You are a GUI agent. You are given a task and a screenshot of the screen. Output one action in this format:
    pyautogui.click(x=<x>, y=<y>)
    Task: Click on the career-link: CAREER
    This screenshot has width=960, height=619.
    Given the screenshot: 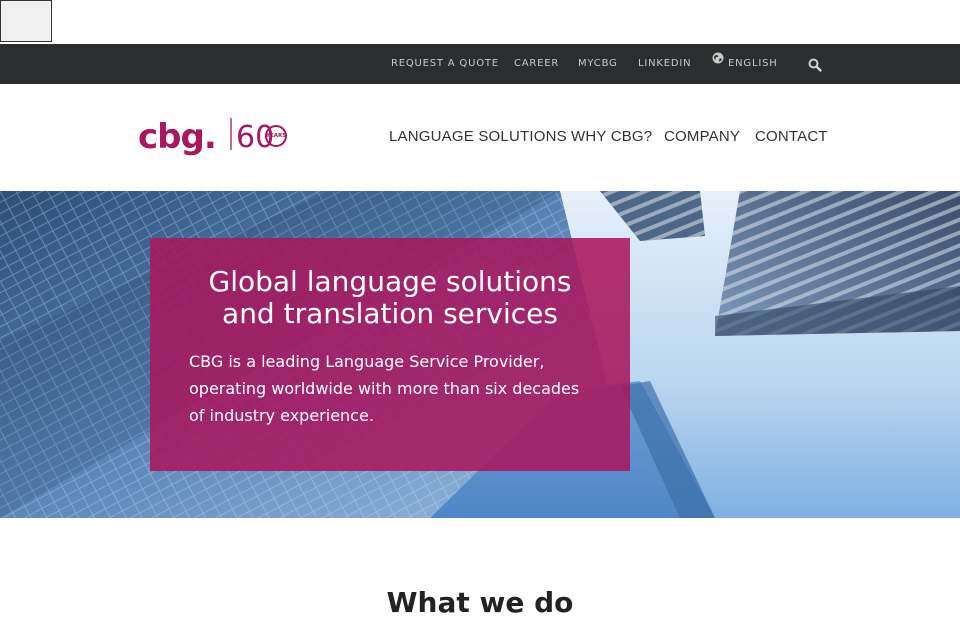 What is the action you would take?
    pyautogui.click(x=536, y=64)
    